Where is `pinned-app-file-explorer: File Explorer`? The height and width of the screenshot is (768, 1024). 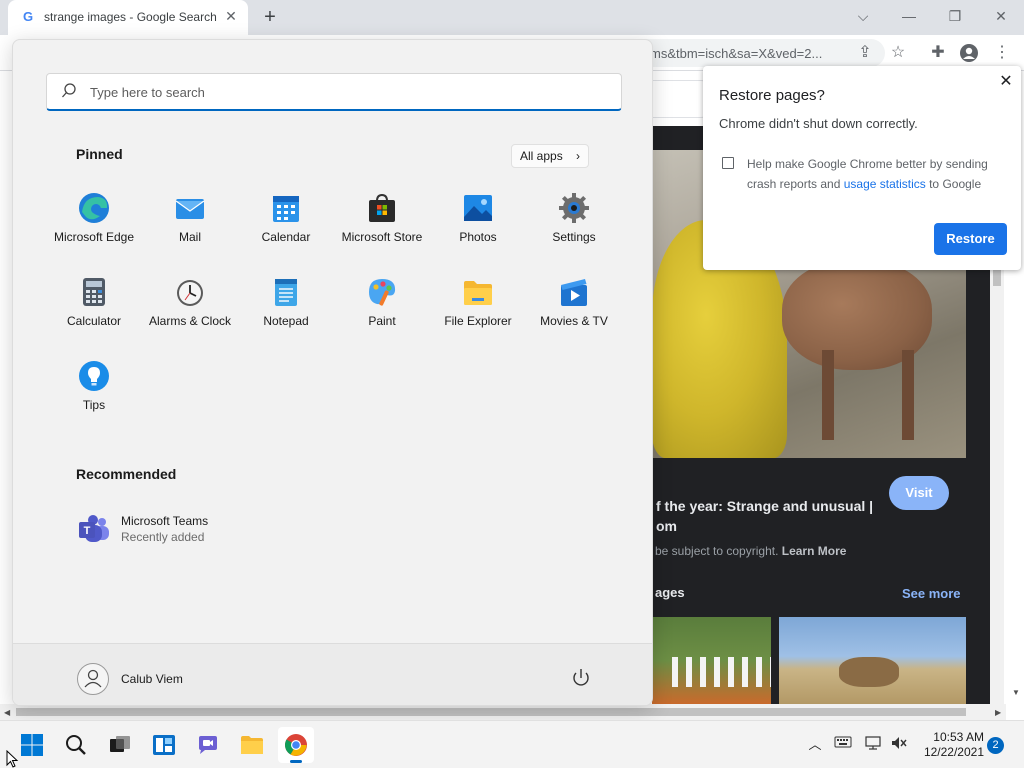
pinned-app-file-explorer: File Explorer is located at coordinates (478, 315).